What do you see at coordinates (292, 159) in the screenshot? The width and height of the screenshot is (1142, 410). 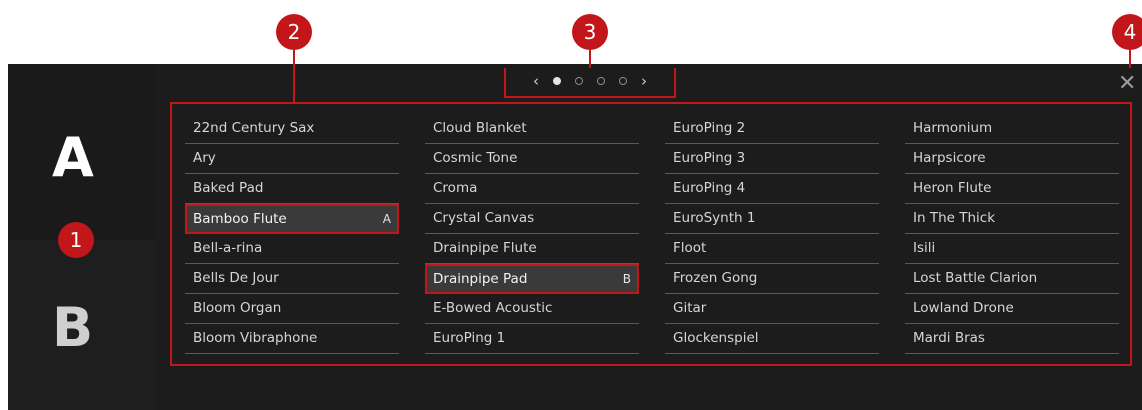 I see `preset-item: Ary` at bounding box center [292, 159].